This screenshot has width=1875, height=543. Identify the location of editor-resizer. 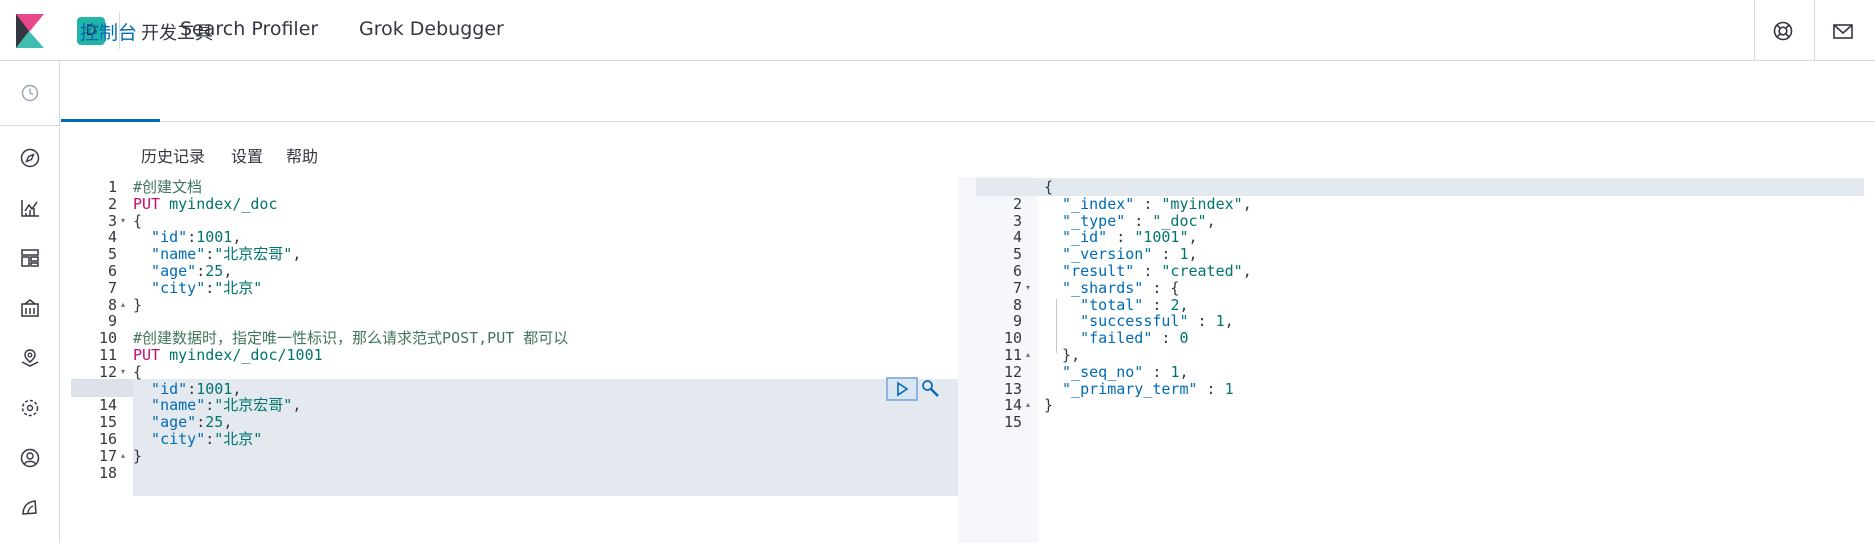
(967, 360).